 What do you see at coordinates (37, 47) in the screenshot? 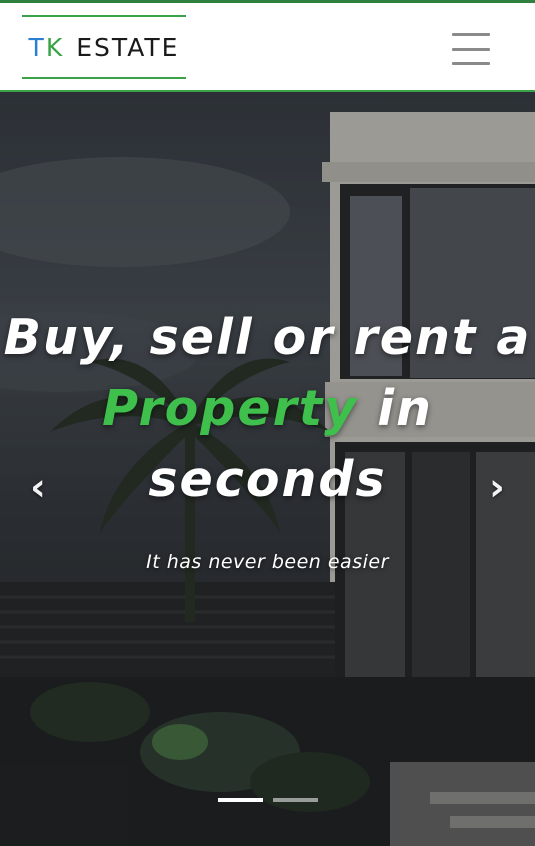
I see `brand-letter-t: T` at bounding box center [37, 47].